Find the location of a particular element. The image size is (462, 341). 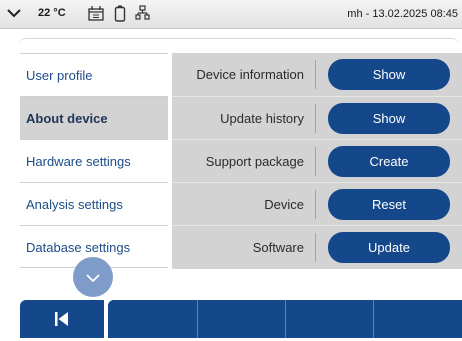

skip-back-icon is located at coordinates (61, 319).